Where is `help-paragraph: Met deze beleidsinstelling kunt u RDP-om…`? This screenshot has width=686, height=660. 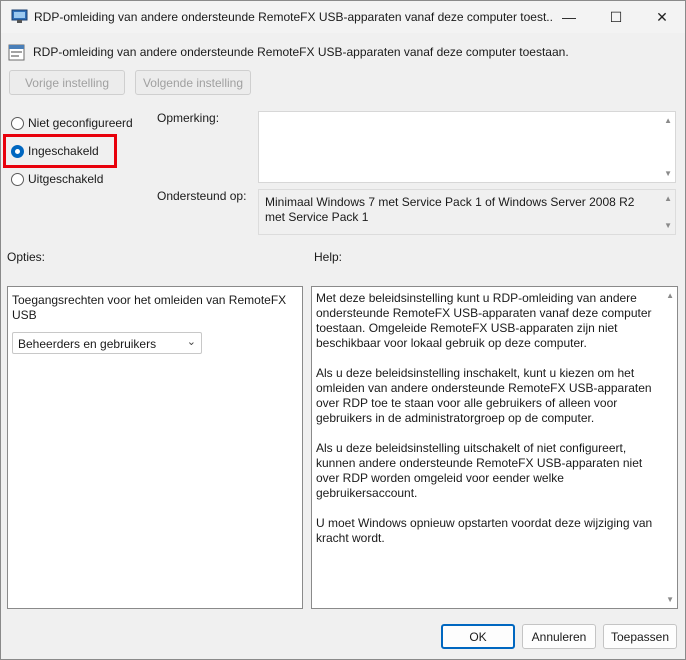
help-paragraph: Met deze beleidsinstelling kunt u RDP-om… is located at coordinates (484, 320).